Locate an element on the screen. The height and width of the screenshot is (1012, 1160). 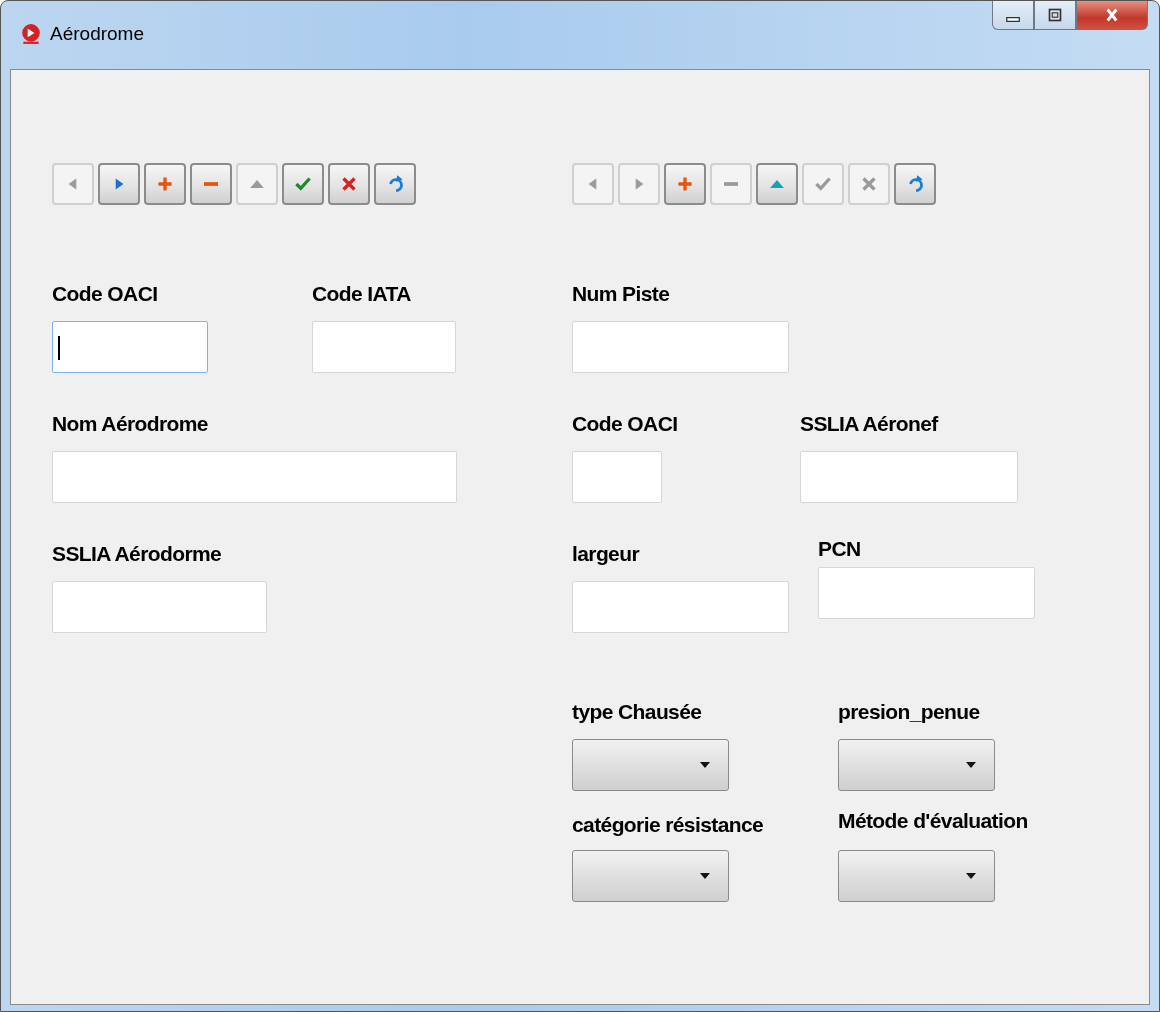
field-label: largeur is located at coordinates (605, 554).